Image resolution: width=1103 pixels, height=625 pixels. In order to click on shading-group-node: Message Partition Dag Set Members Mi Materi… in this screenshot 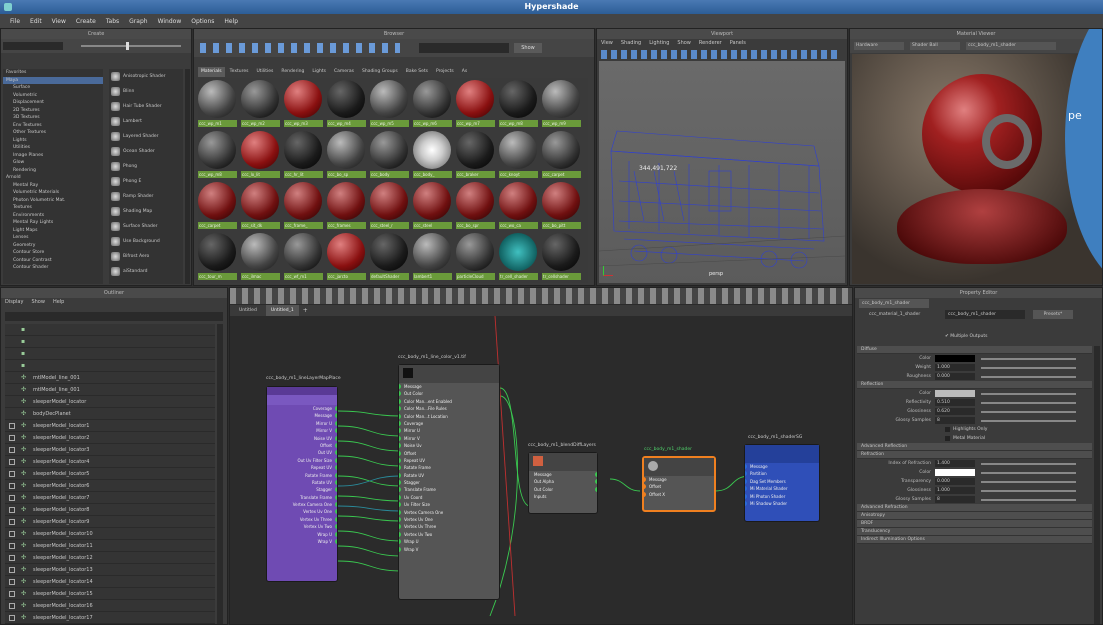, I will do `click(782, 483)`.